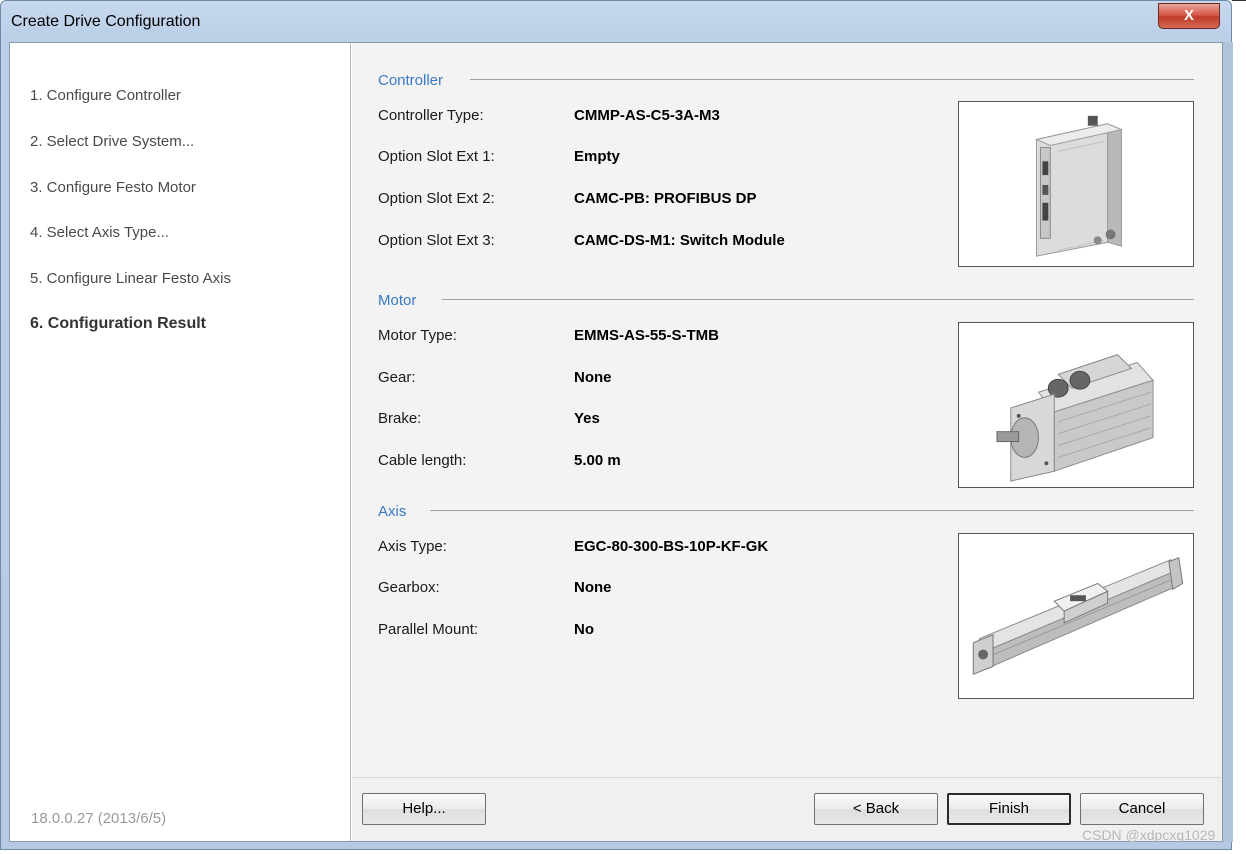 This screenshot has width=1246, height=854. What do you see at coordinates (436, 240) in the screenshot?
I see `option-slot-ext3-label: Option Slot Ext 3:` at bounding box center [436, 240].